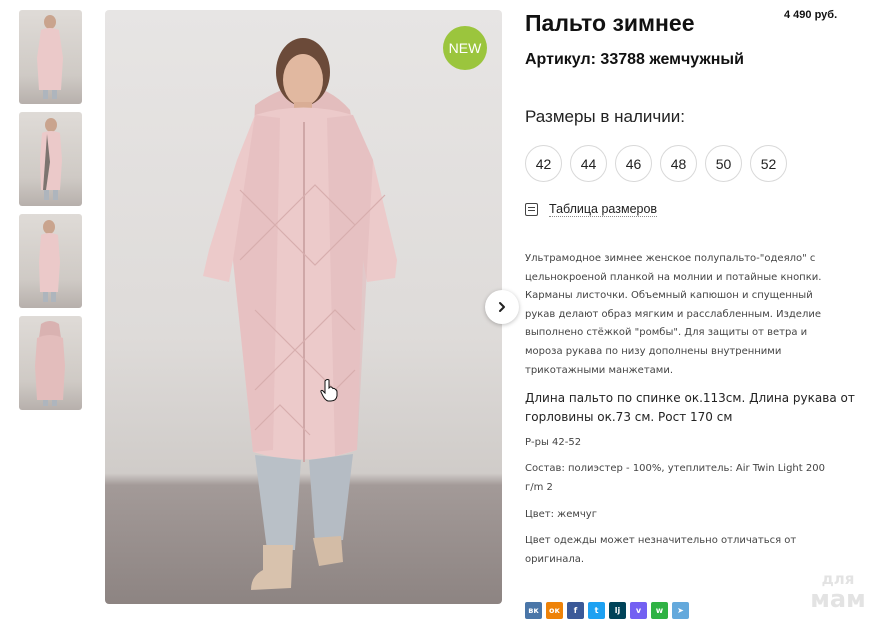 This screenshot has width=888, height=621. Describe the element at coordinates (329, 392) in the screenshot. I see `hand-cursor-icon` at that location.